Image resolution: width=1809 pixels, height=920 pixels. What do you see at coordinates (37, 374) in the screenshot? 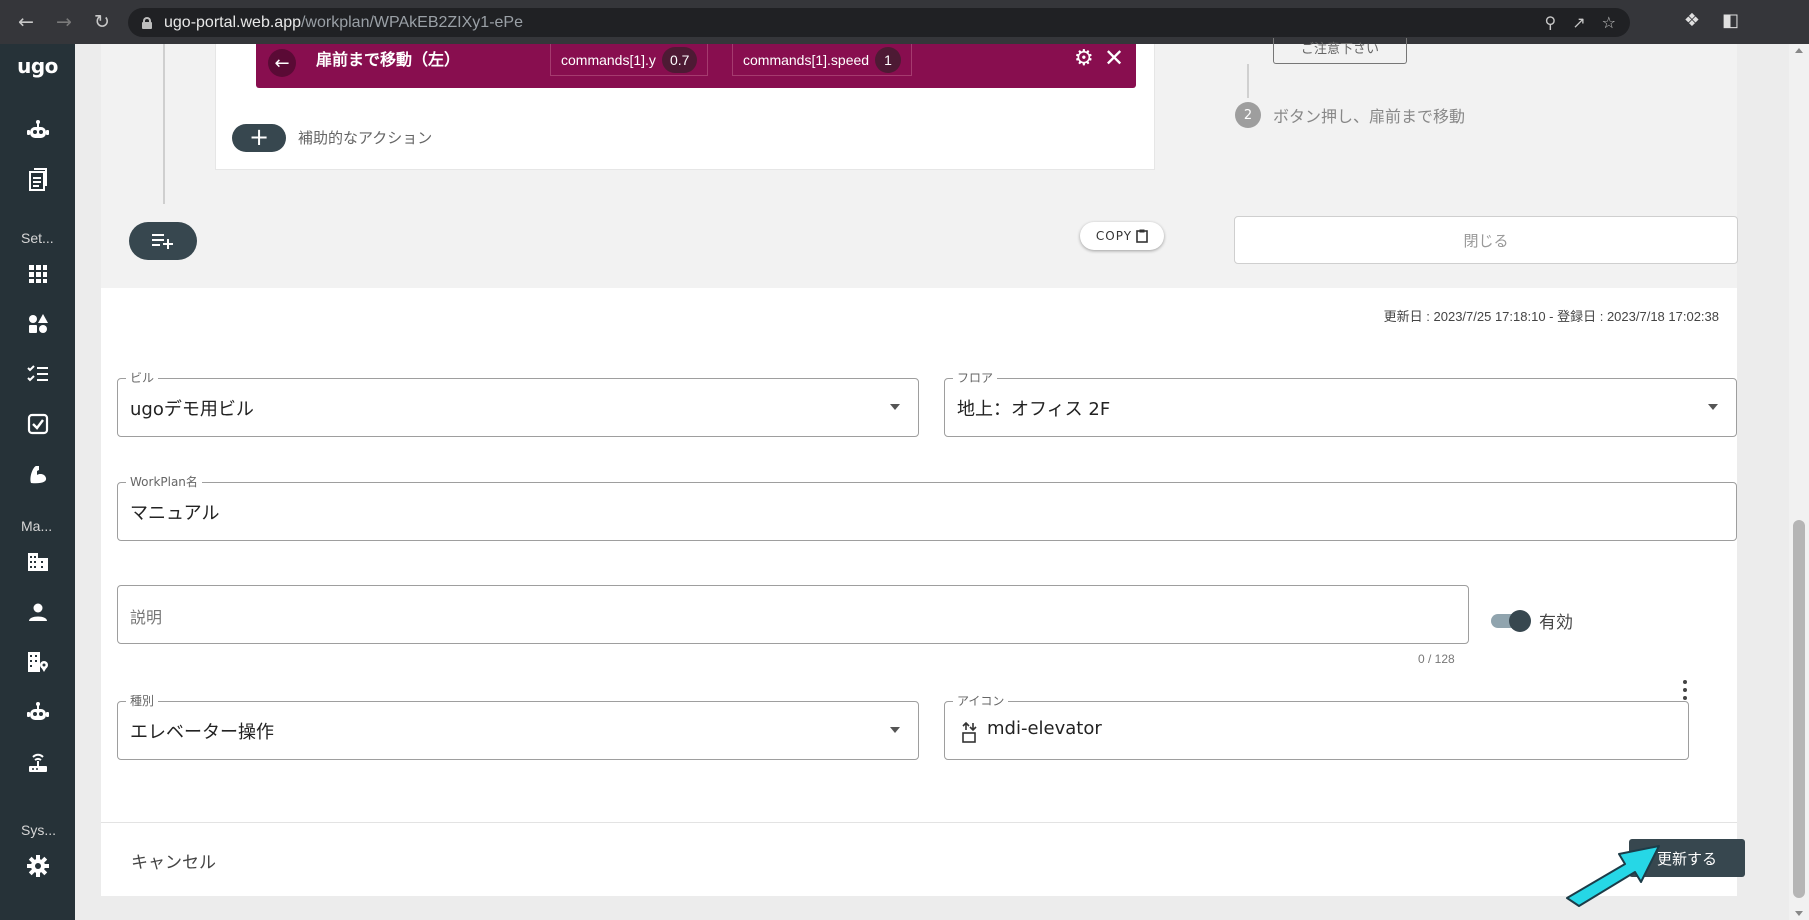
I see `checklist-icon` at bounding box center [37, 374].